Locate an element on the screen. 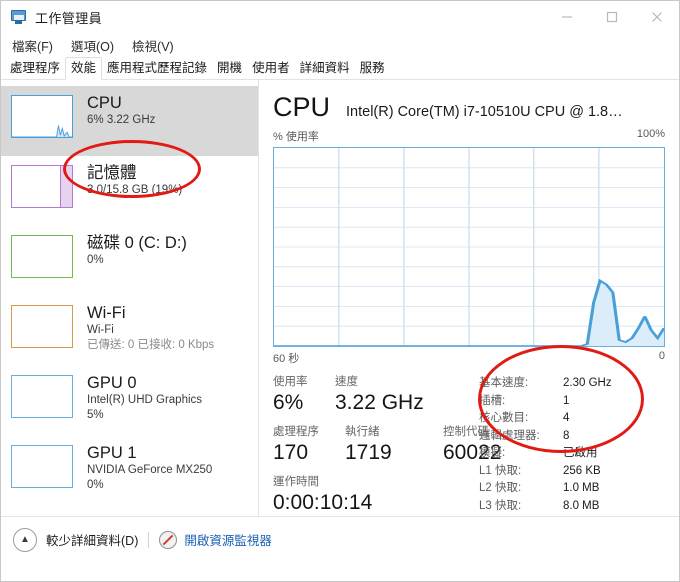  spec-virtualization: 模擬: 已啟用 is located at coordinates (572, 454).